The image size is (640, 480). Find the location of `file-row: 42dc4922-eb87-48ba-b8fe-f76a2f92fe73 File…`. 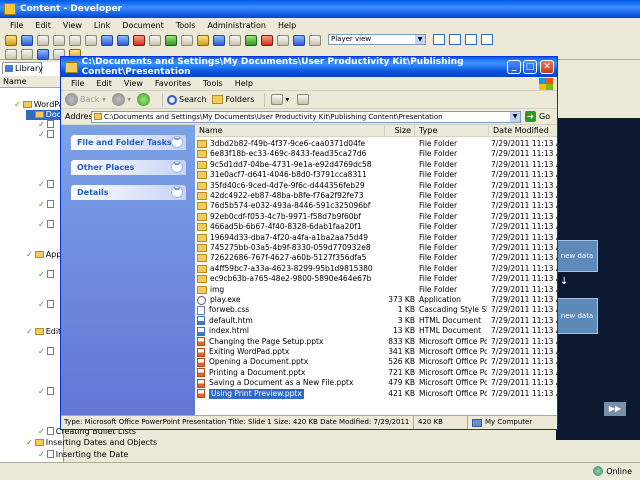

file-row: 42dc4922-eb87-48ba-b8fe-f76a2f92fe73 File… is located at coordinates (376, 196).